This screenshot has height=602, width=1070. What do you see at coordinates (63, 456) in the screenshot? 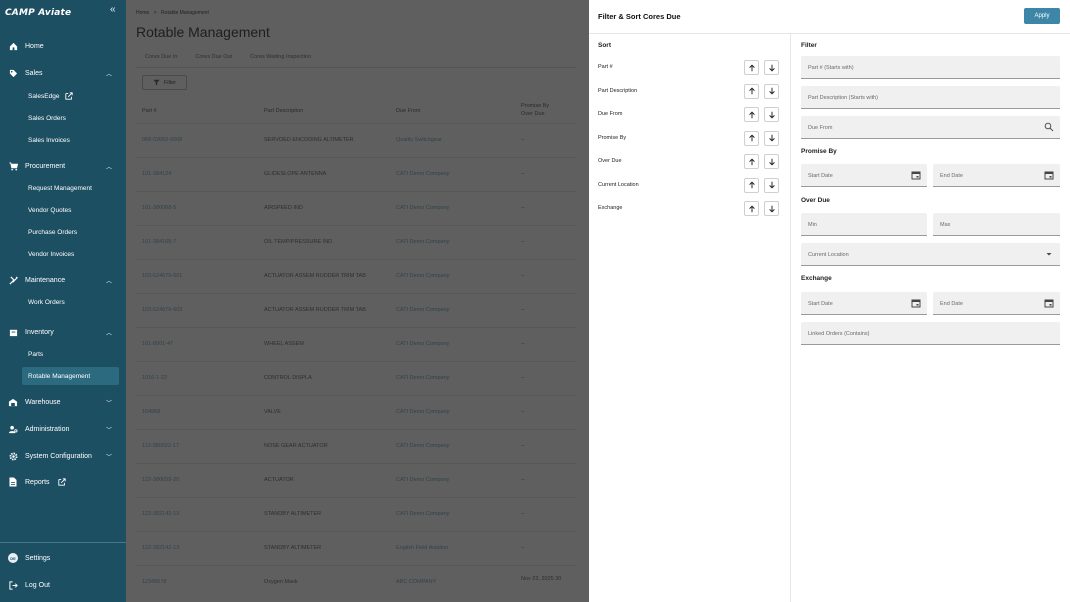
I see `nav-system-configuration: System Configuration ﹀` at bounding box center [63, 456].